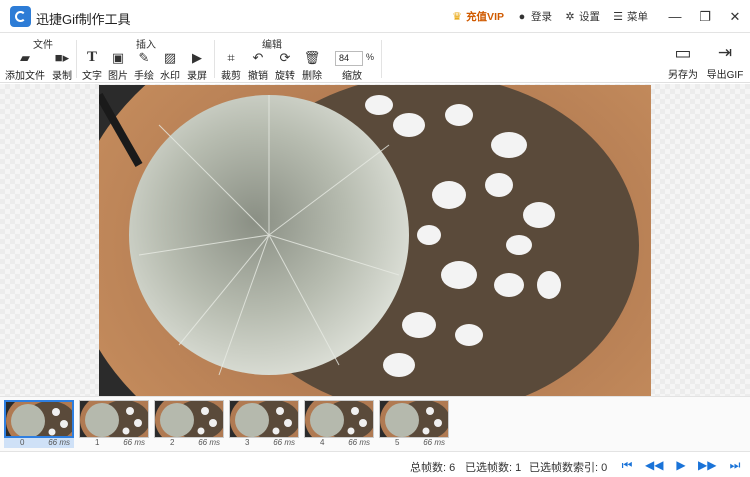  Describe the element at coordinates (570, 16) in the screenshot. I see `gear-icon: ✲` at that location.